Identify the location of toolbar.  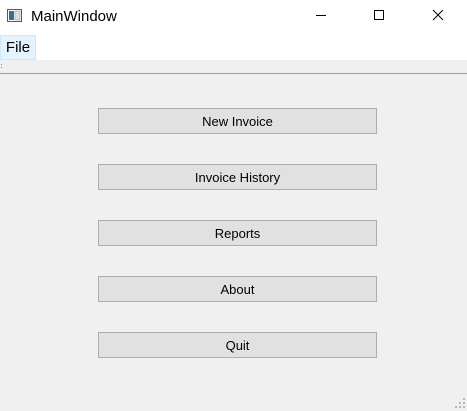
(233, 67).